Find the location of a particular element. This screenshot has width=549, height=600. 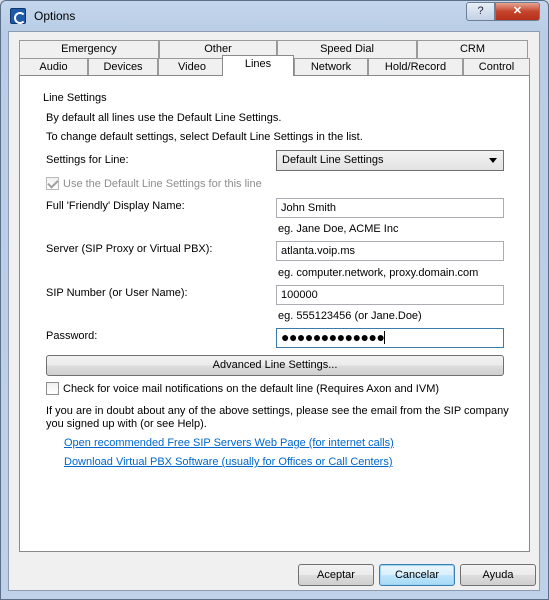

sip-number-field: 100000 is located at coordinates (390, 295).